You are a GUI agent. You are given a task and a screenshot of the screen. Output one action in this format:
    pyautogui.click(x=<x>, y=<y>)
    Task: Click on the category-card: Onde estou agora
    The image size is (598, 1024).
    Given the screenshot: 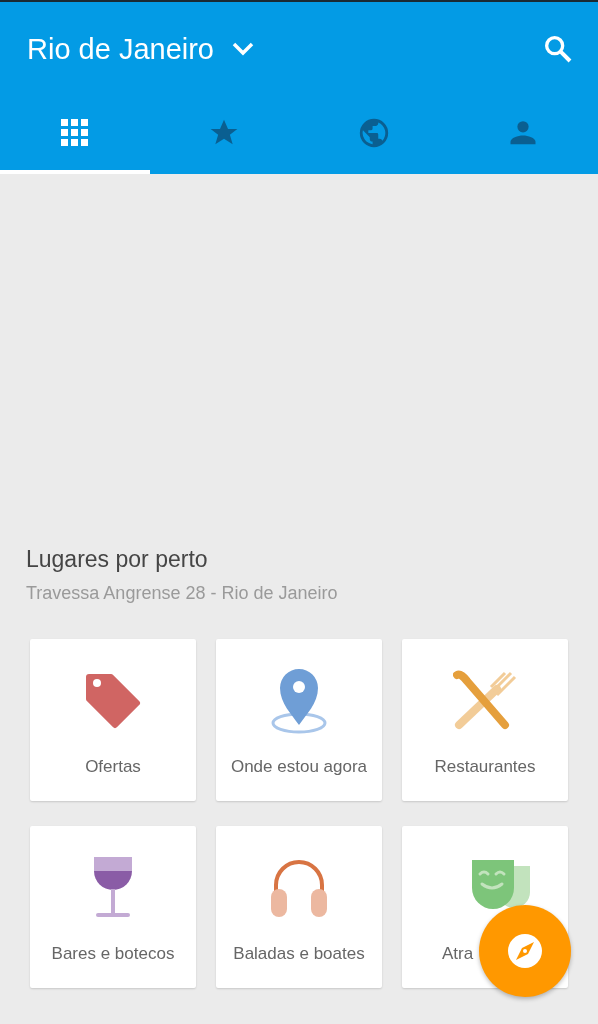 What is the action you would take?
    pyautogui.click(x=299, y=720)
    